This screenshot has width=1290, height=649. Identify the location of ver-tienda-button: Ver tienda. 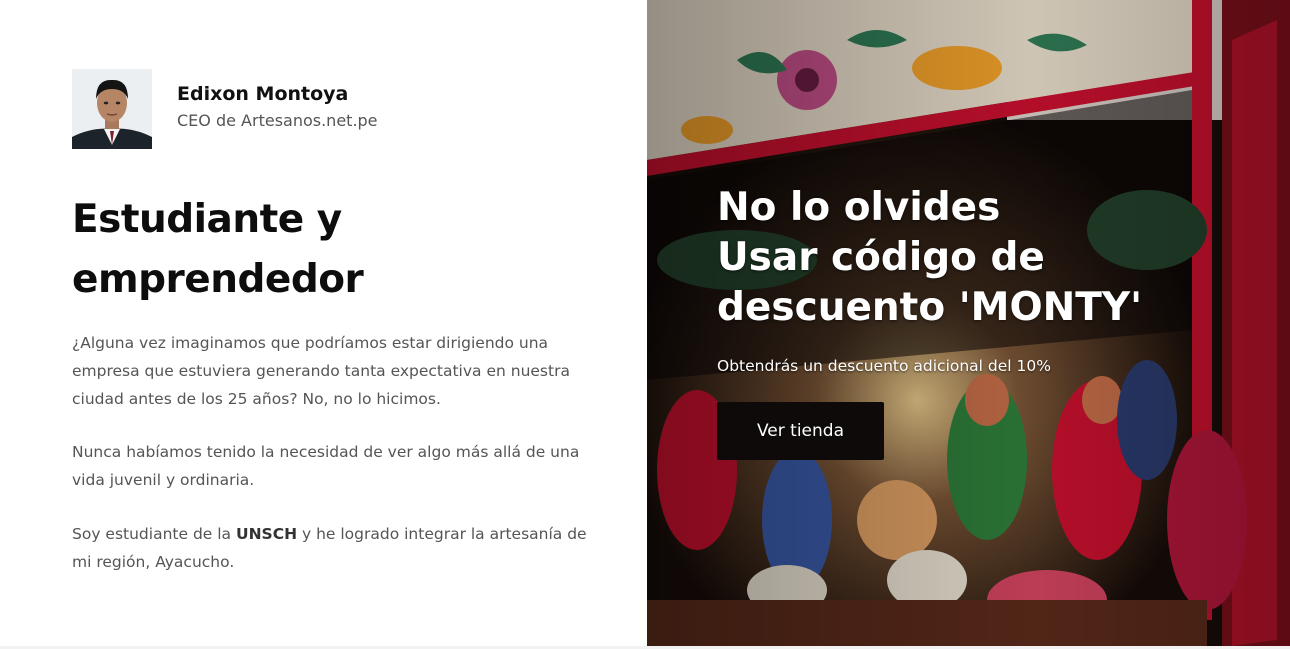
(800, 431).